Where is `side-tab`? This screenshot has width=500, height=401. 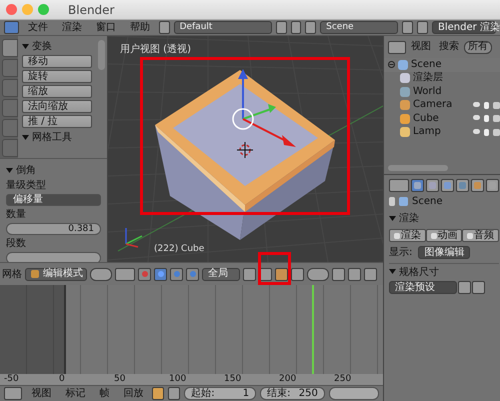
side-tab is located at coordinates (10, 48).